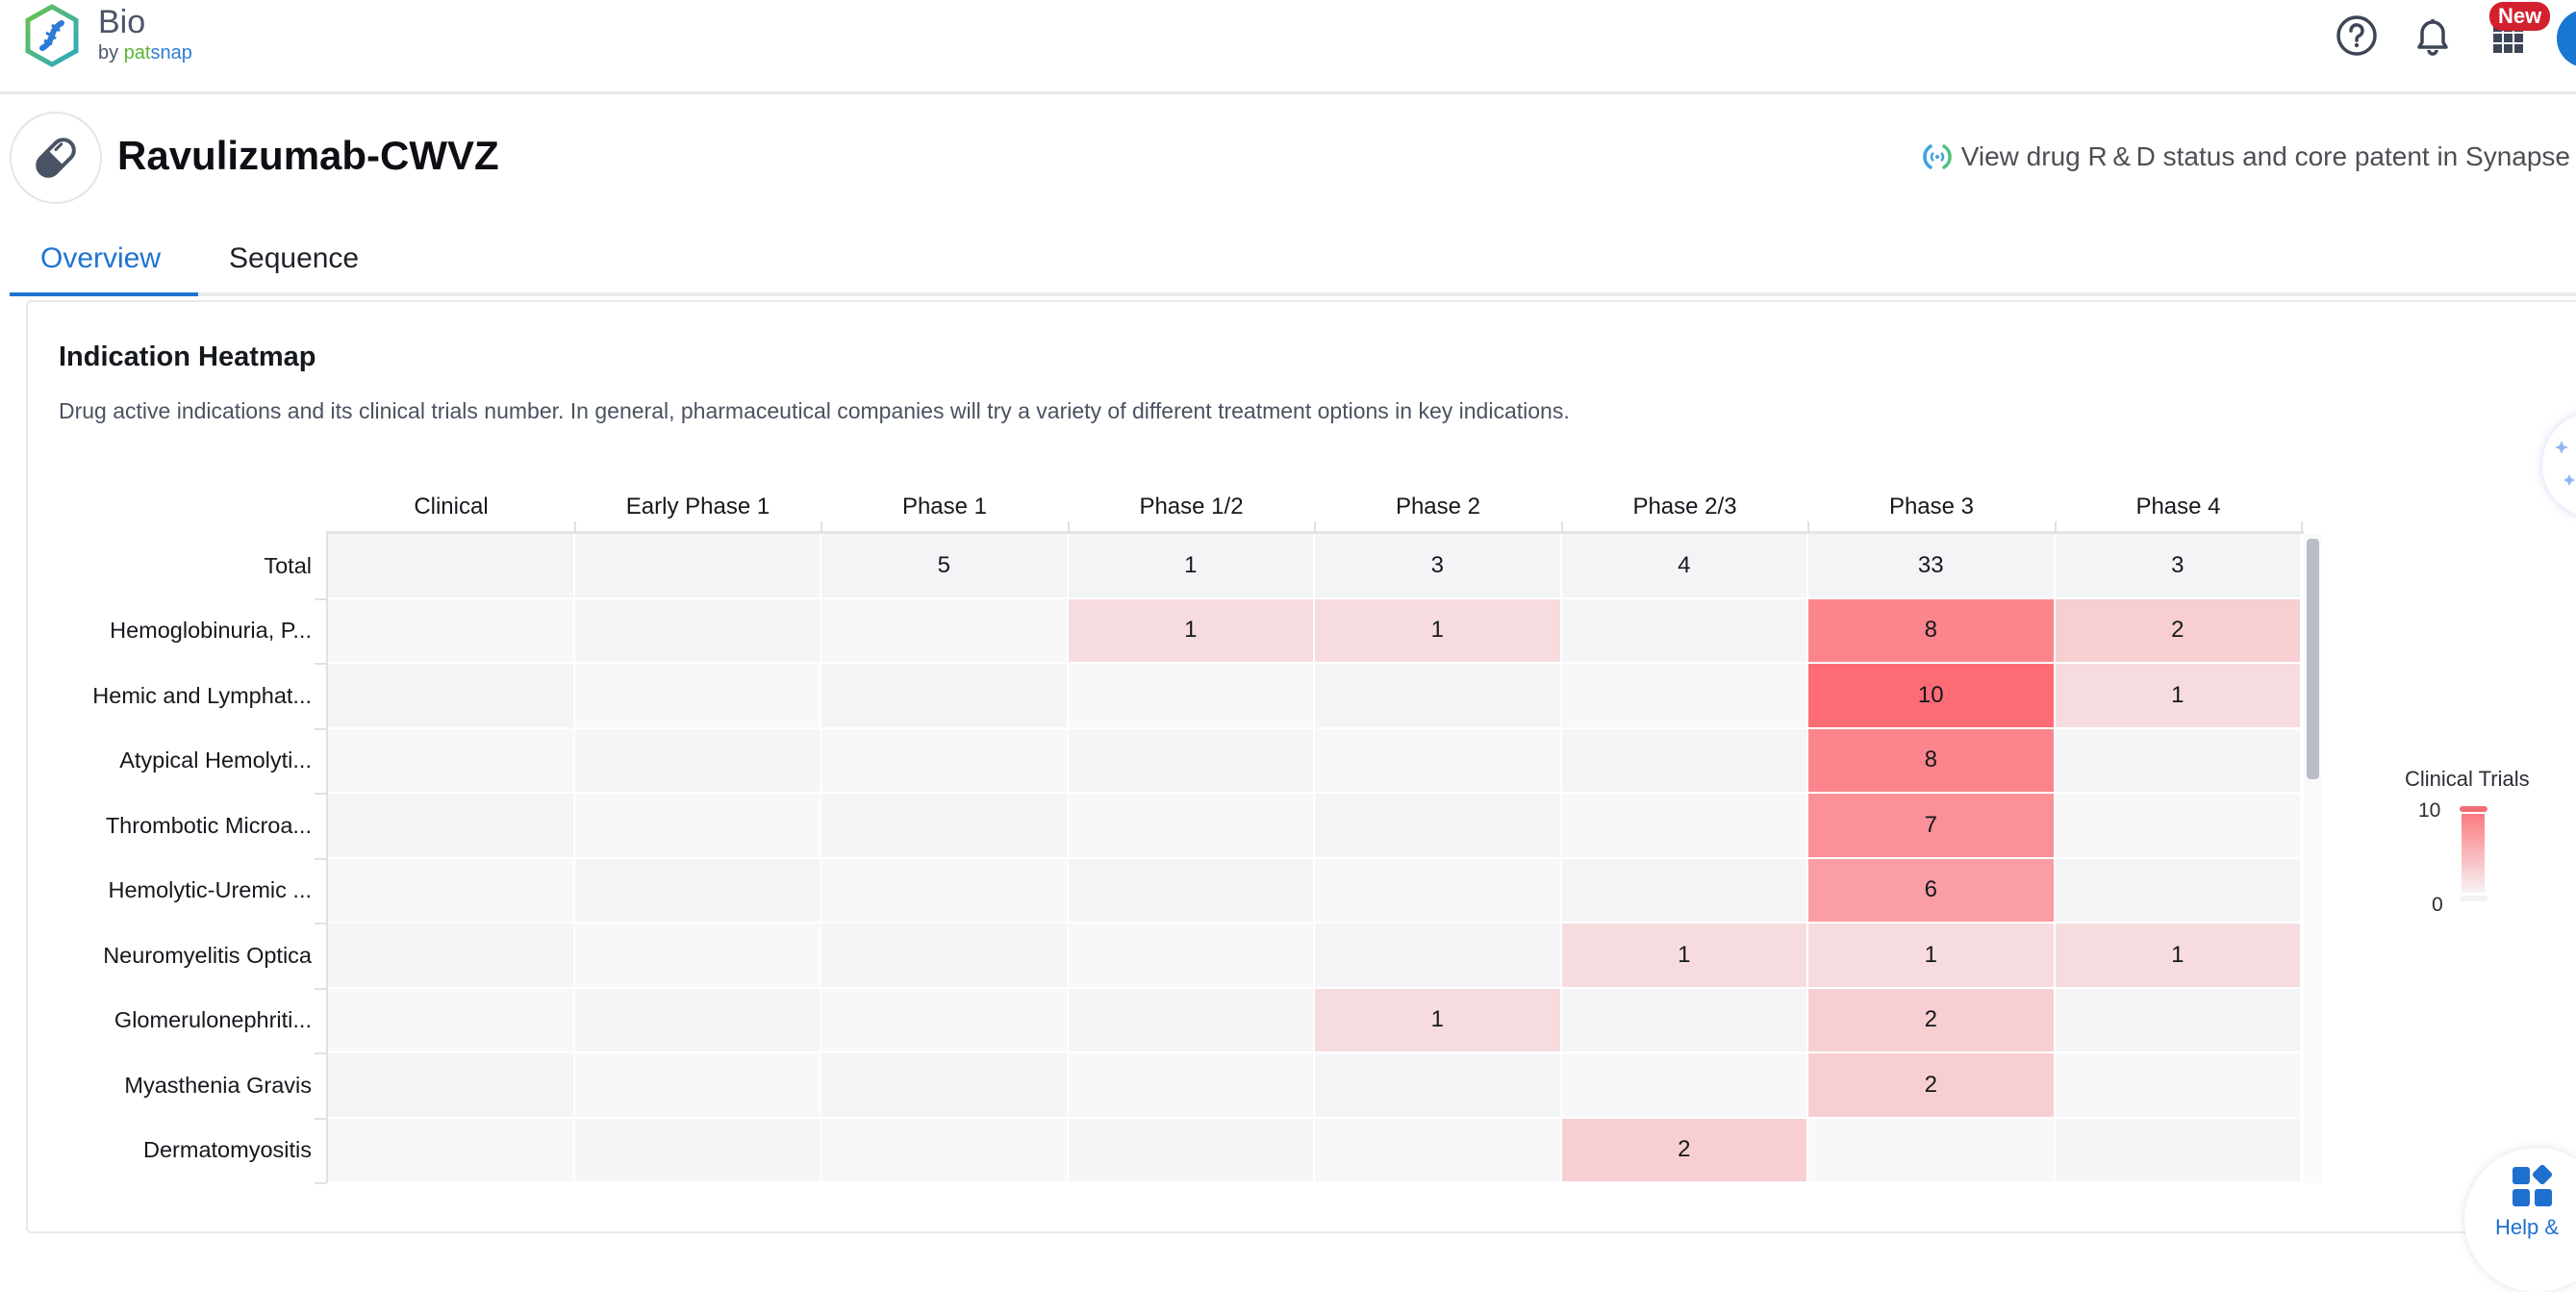 Image resolution: width=2576 pixels, height=1292 pixels. Describe the element at coordinates (1932, 891) in the screenshot. I see `heatmap-cell: 6` at that location.